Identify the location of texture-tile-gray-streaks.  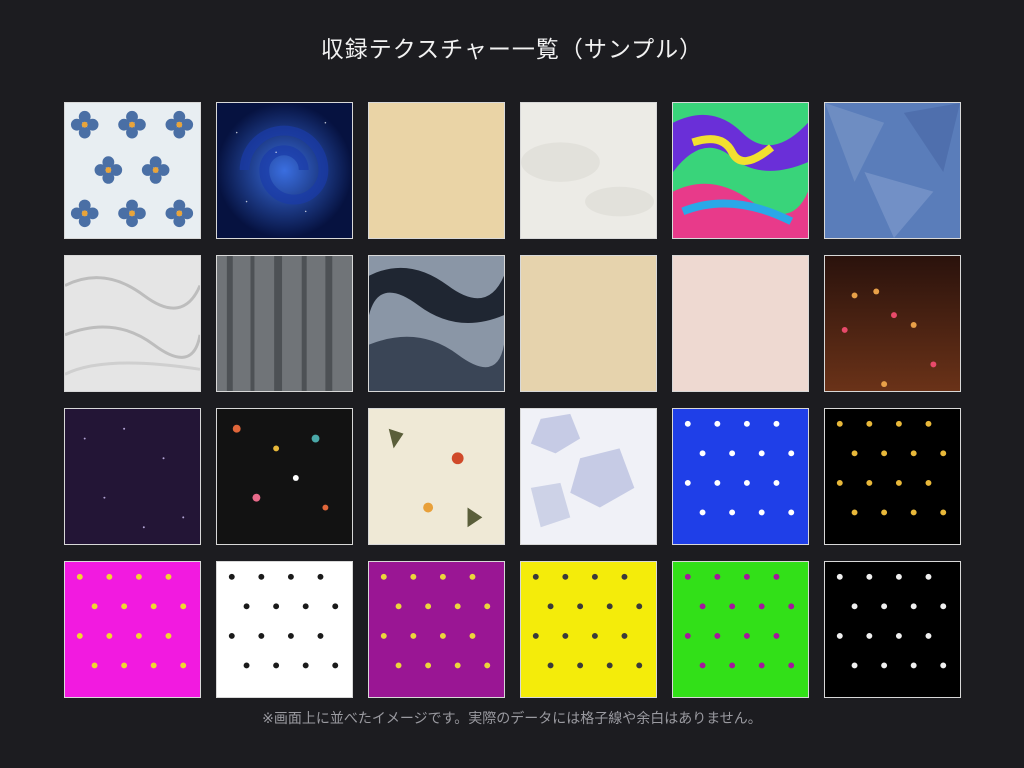
(284, 323).